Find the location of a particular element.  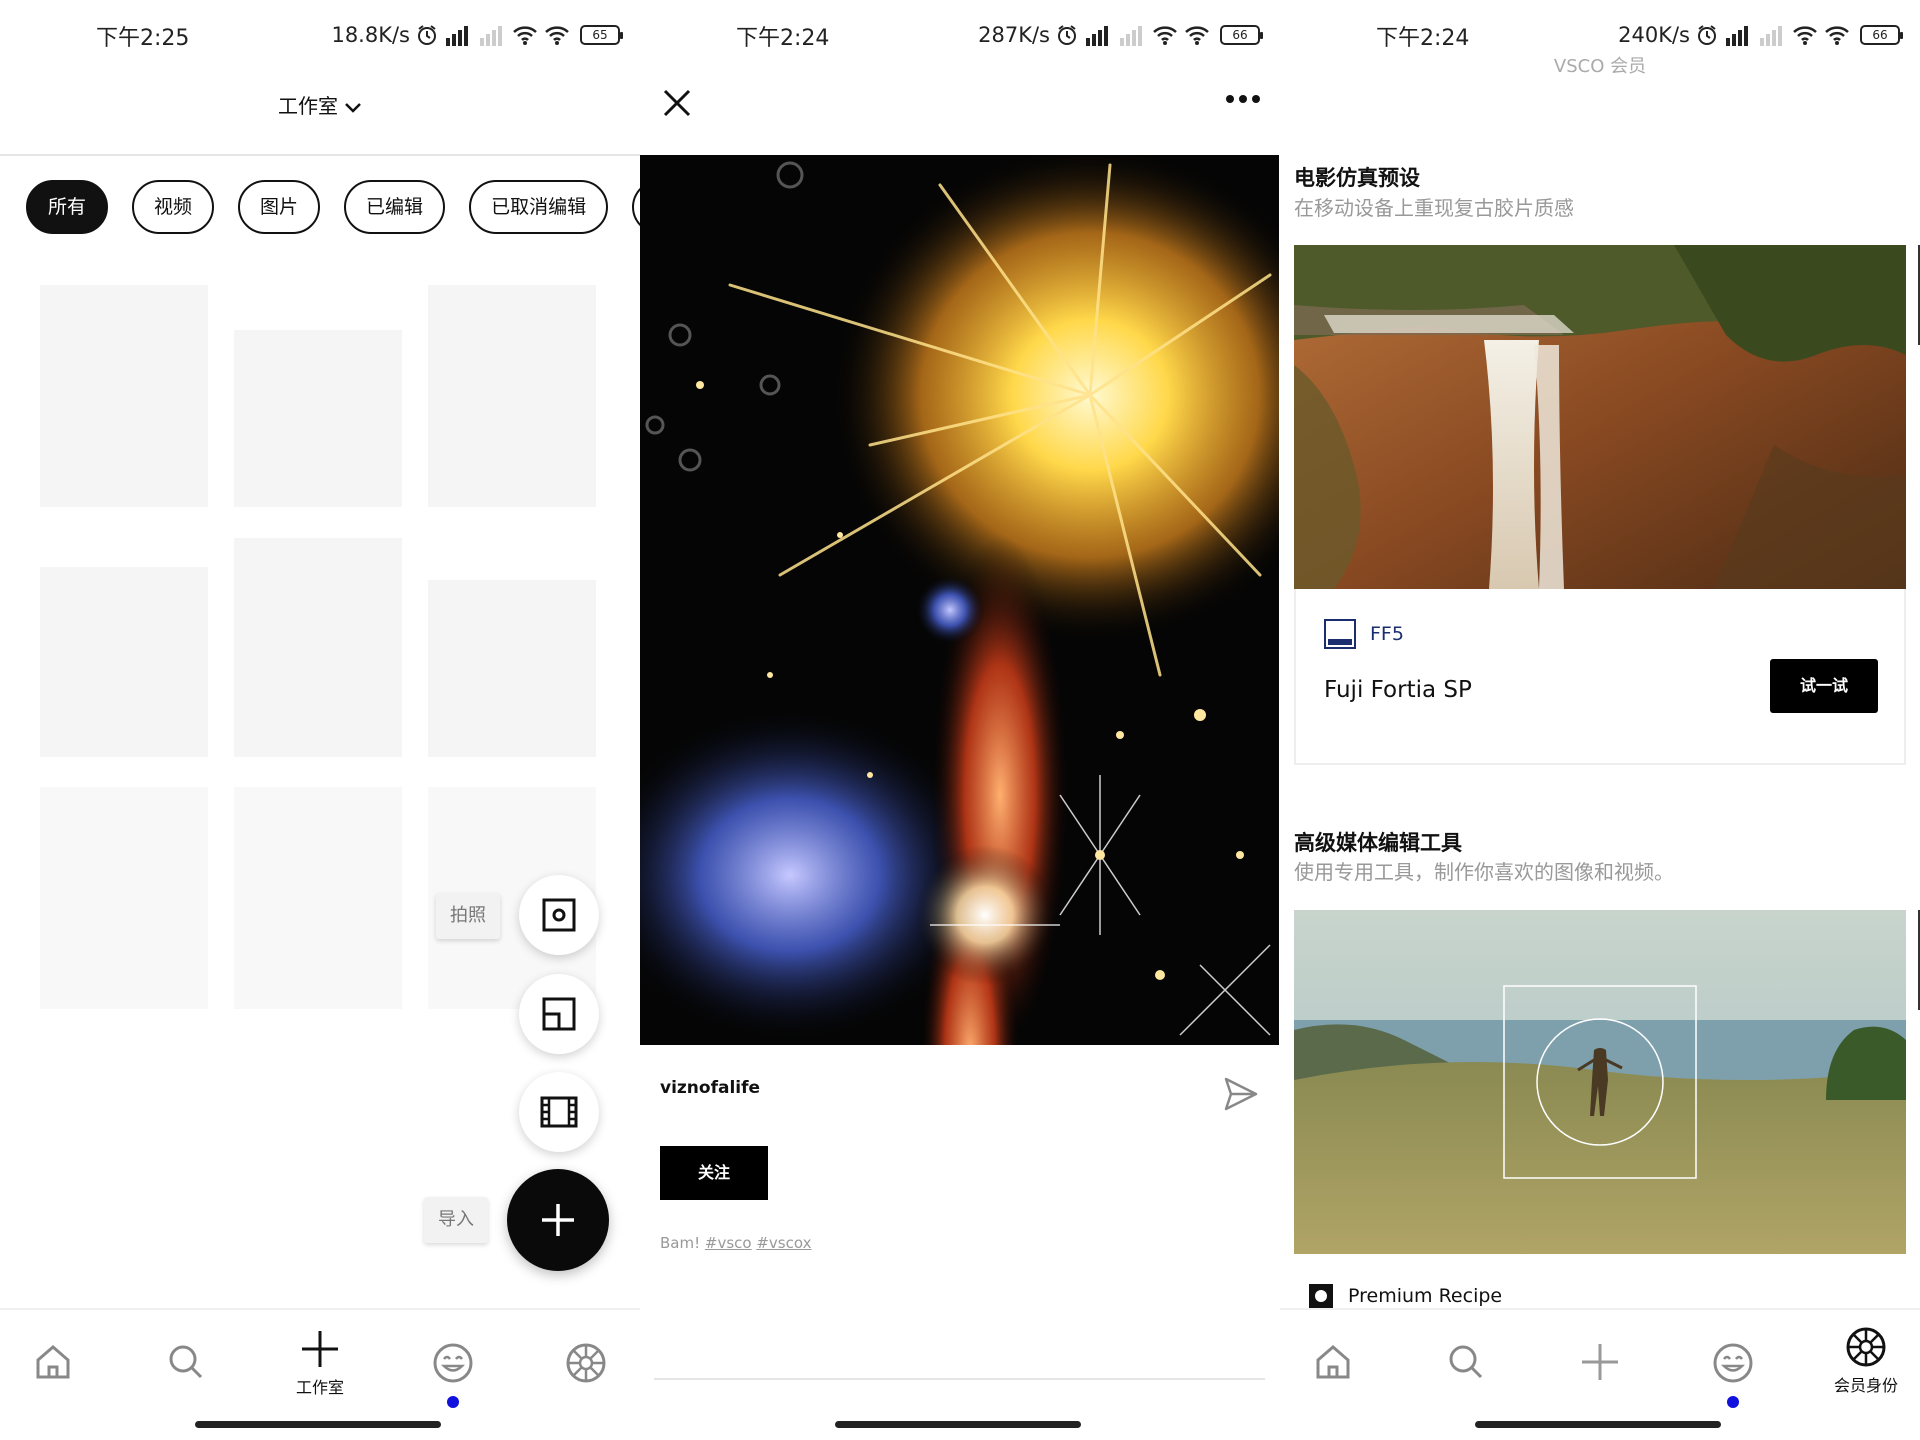

filter-chip-edited: 已编辑 is located at coordinates (395, 207).